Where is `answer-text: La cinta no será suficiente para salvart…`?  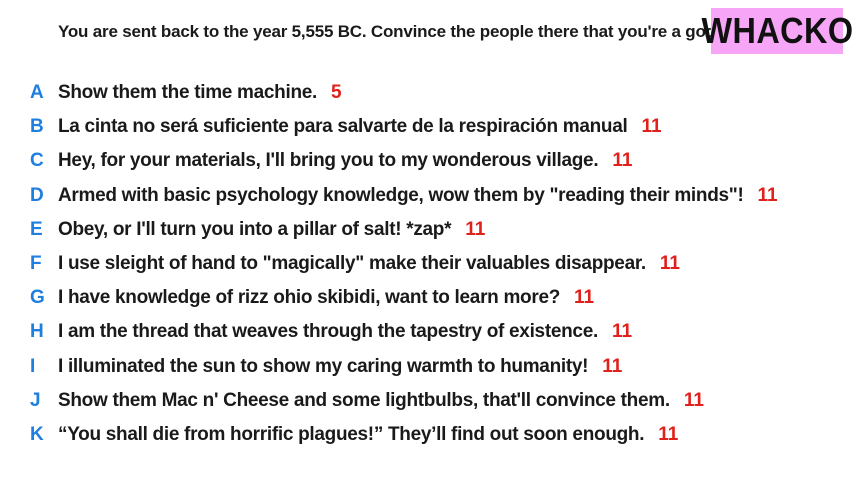
answer-text: La cinta no será suficiente para salvart… is located at coordinates (360, 127).